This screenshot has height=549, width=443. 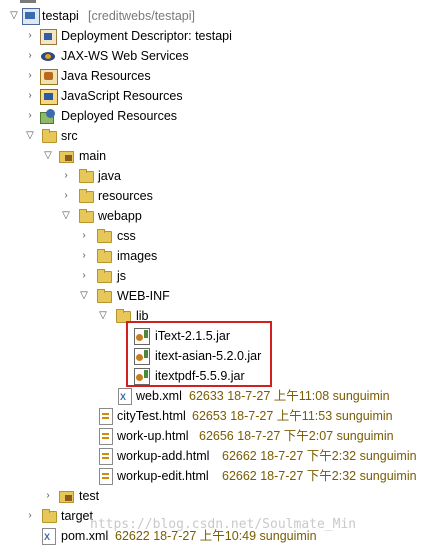 I want to click on tree-item-label: images, so click(x=137, y=256).